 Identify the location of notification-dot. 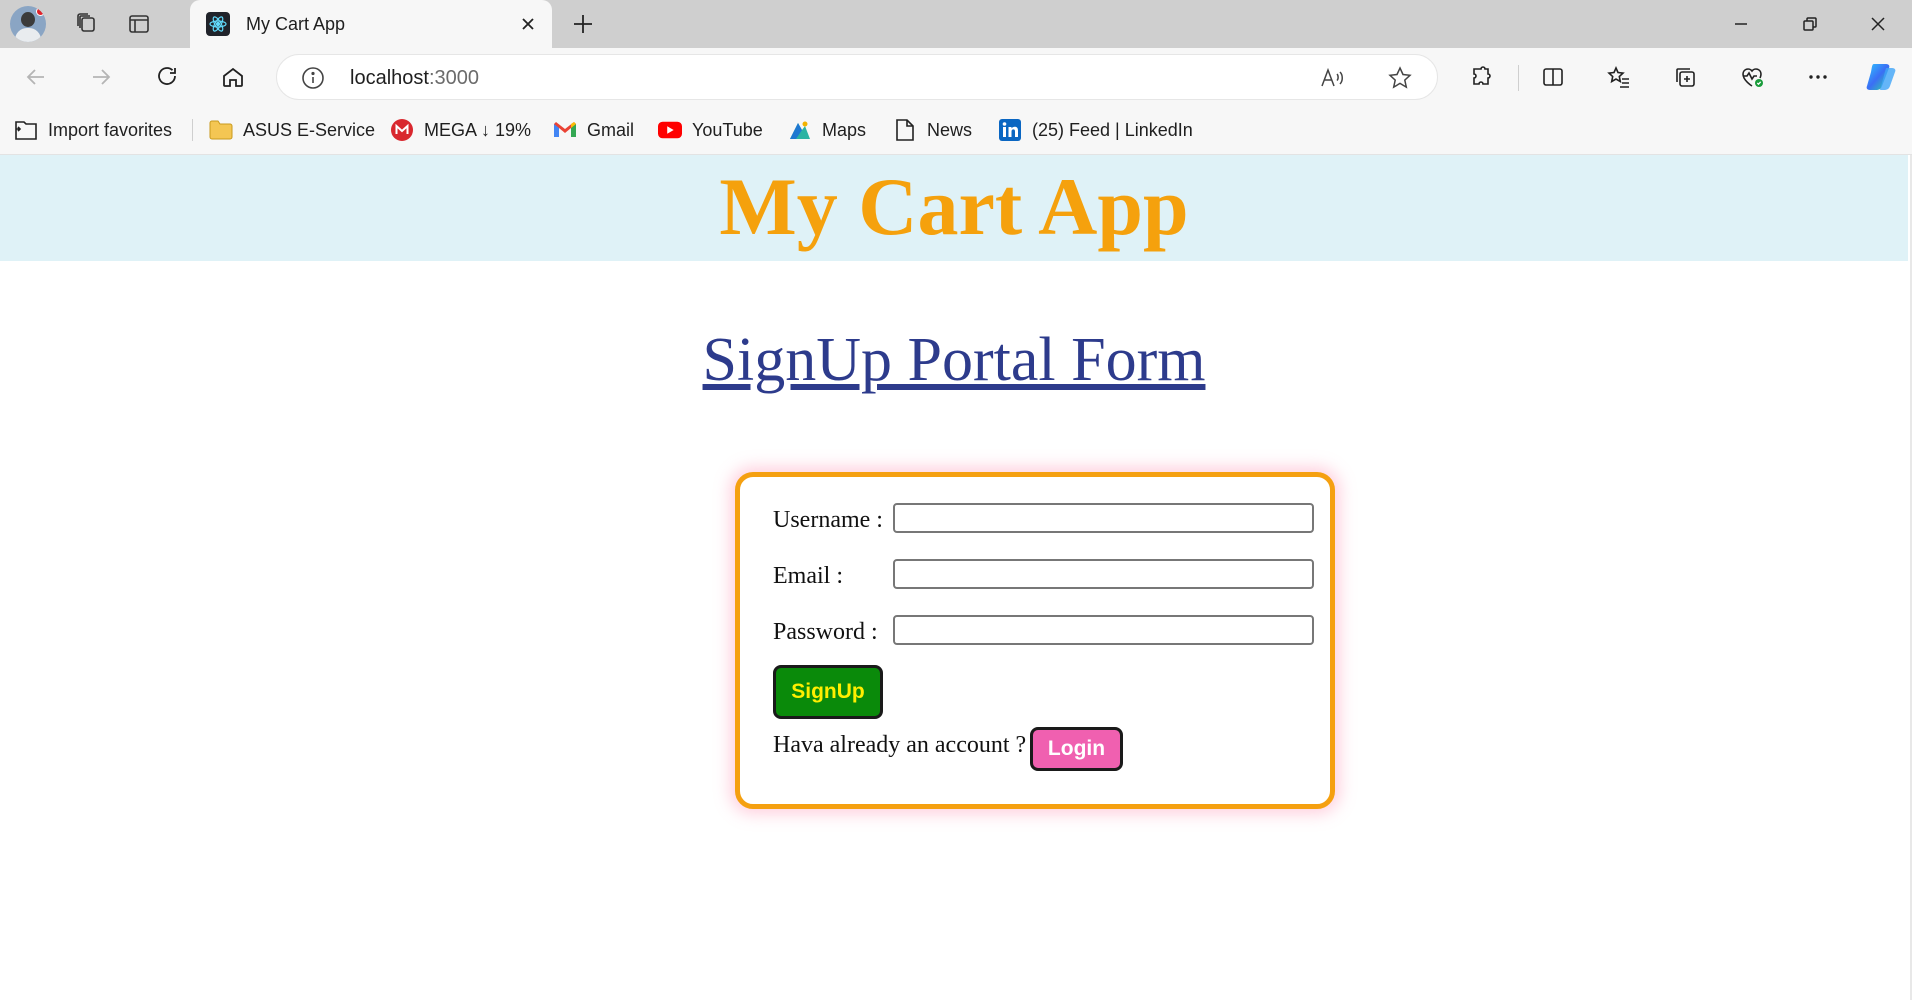
(40, 11).